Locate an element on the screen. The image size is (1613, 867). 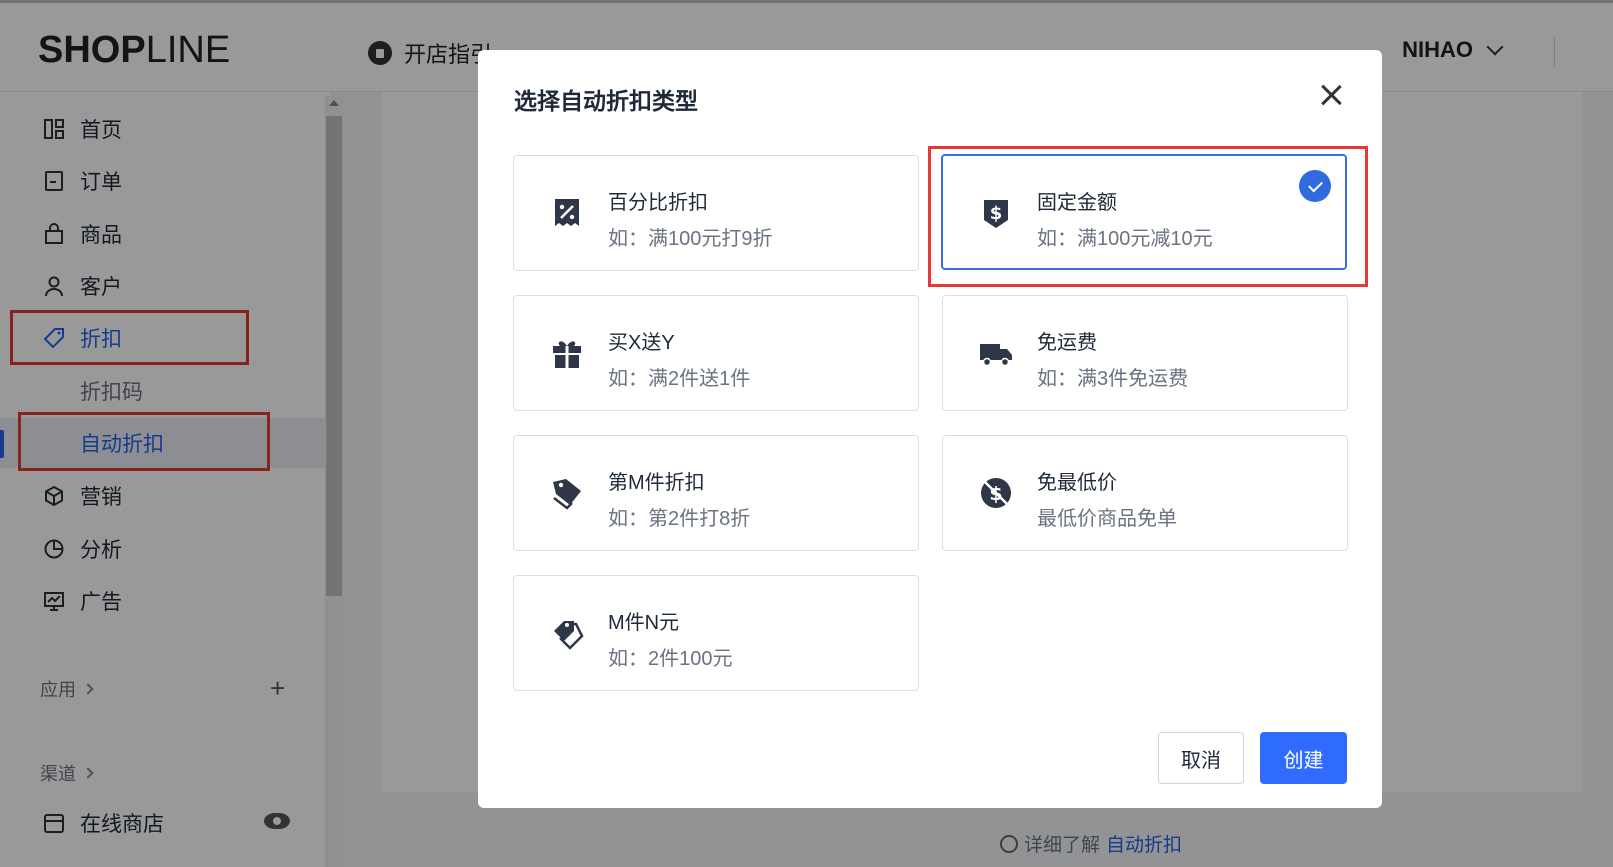
percent-receipt-icon is located at coordinates (567, 212).